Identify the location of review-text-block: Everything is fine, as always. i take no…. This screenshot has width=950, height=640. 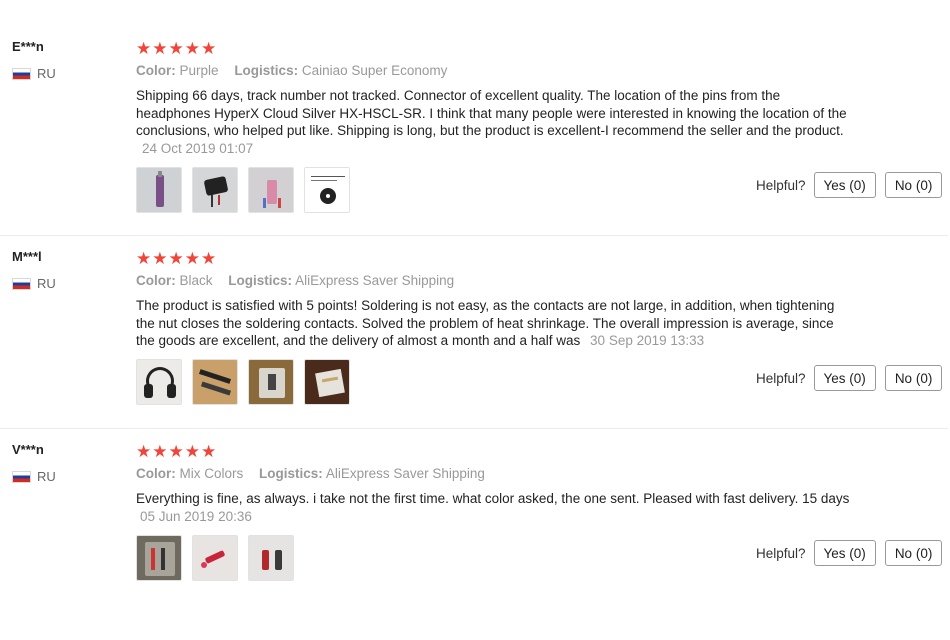
(493, 507).